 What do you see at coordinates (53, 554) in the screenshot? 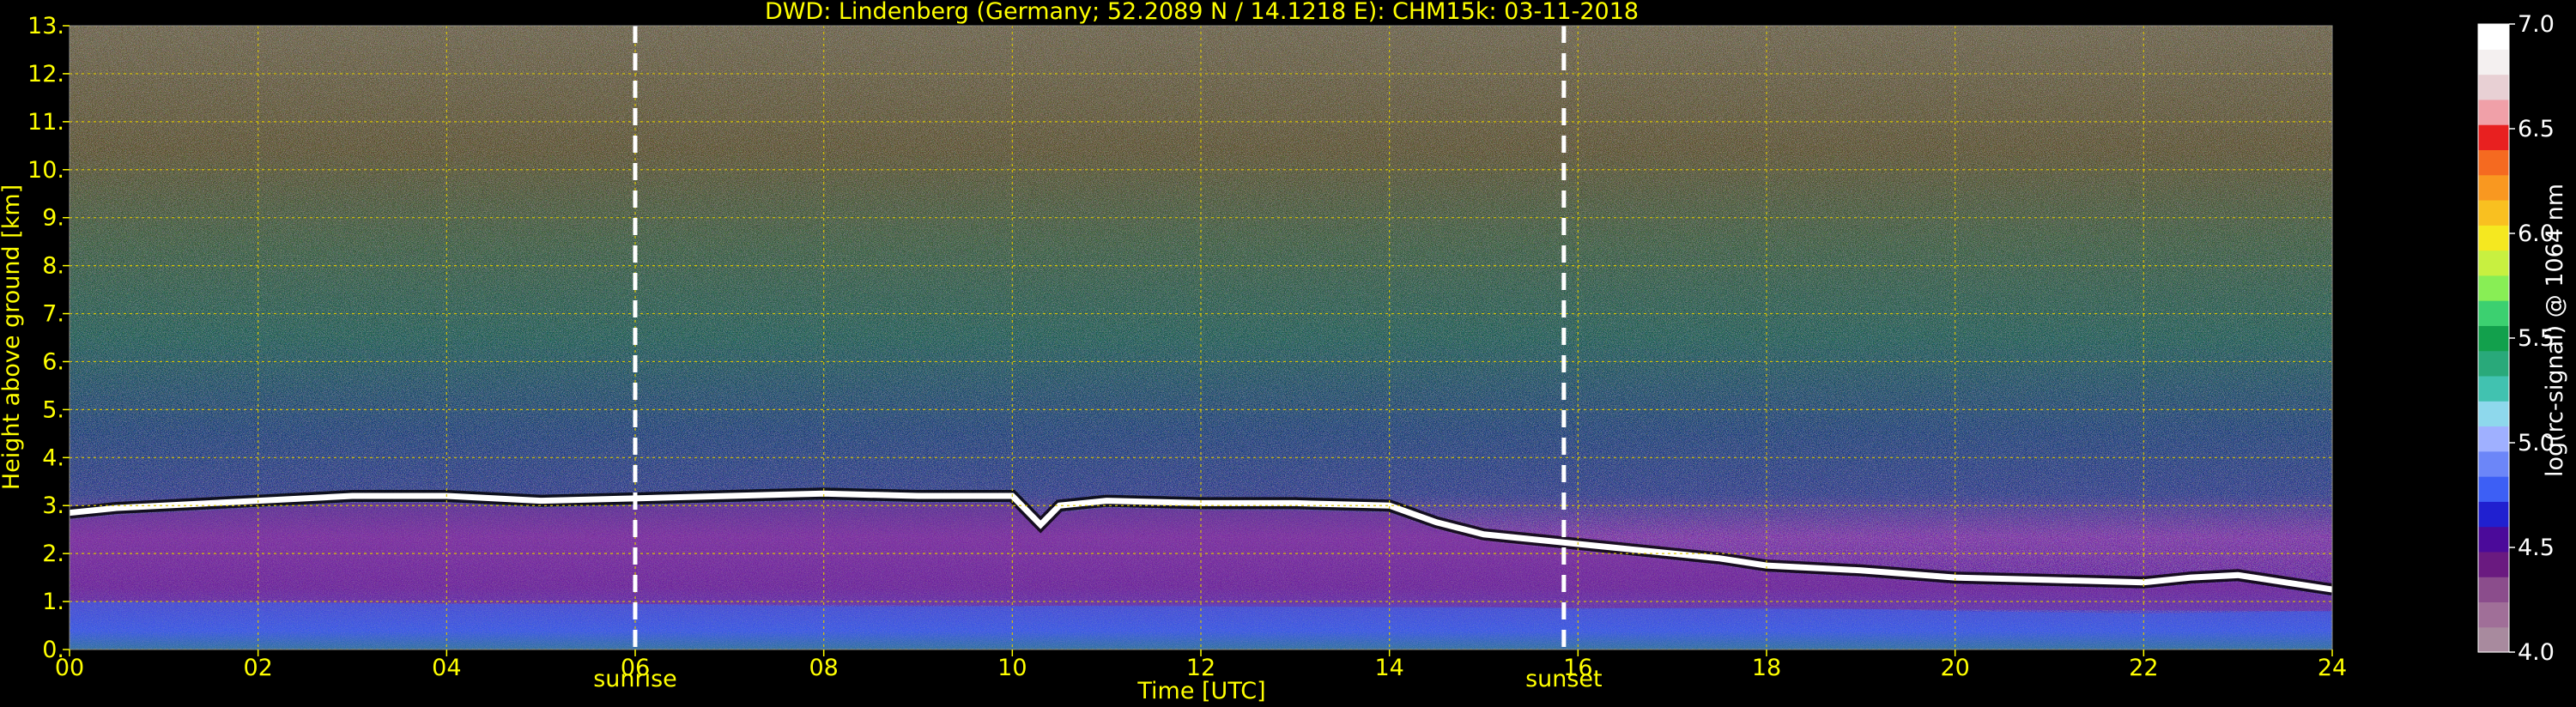
I see `y-tick-label: 2.` at bounding box center [53, 554].